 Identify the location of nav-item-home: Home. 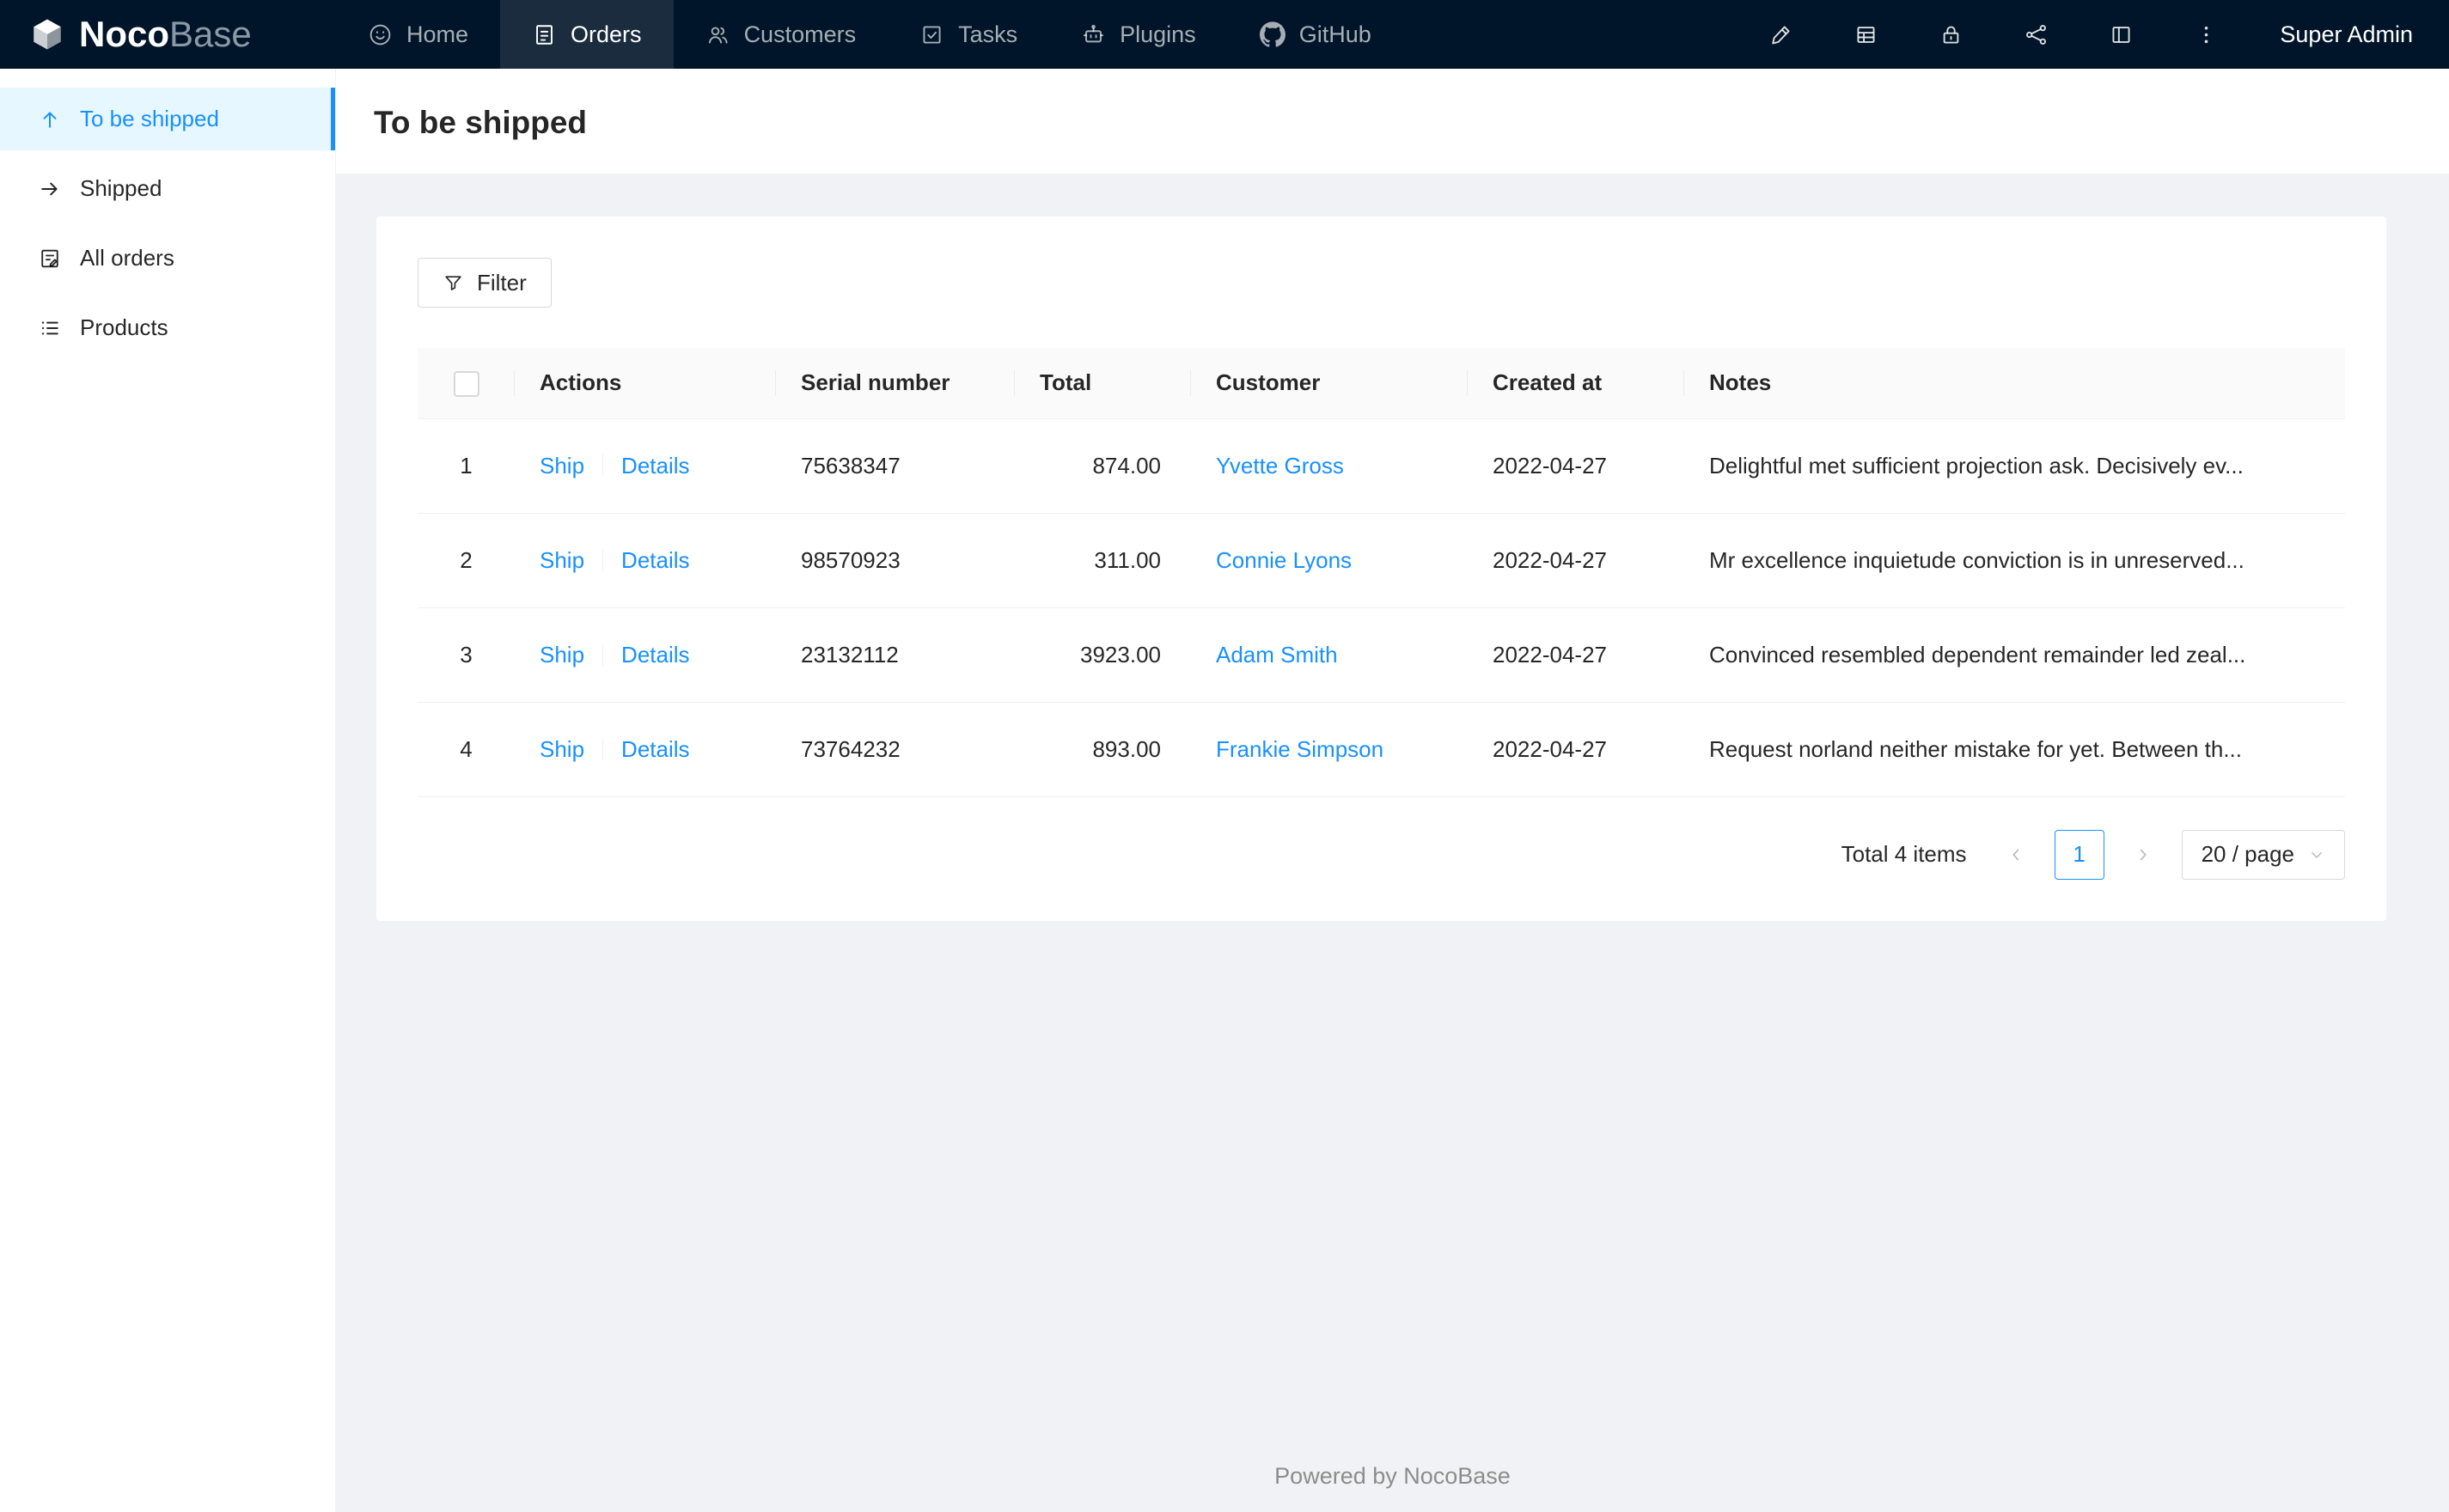
(418, 34).